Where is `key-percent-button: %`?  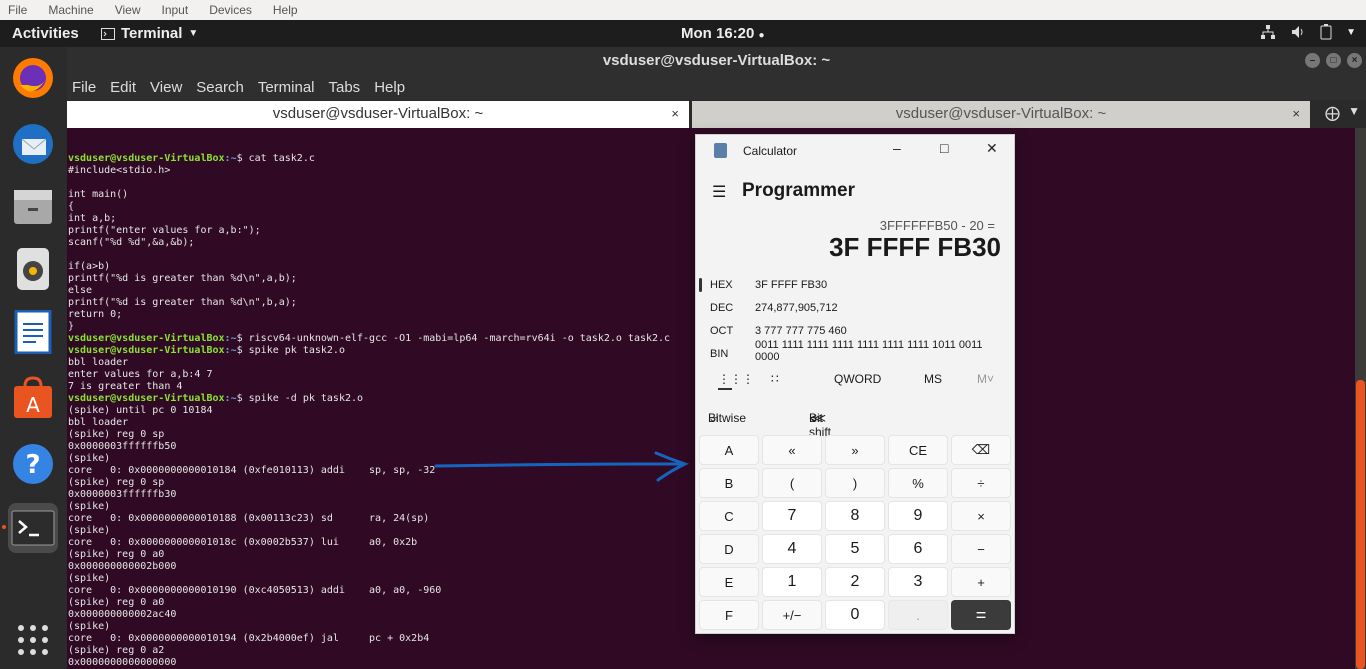 key-percent-button: % is located at coordinates (918, 483).